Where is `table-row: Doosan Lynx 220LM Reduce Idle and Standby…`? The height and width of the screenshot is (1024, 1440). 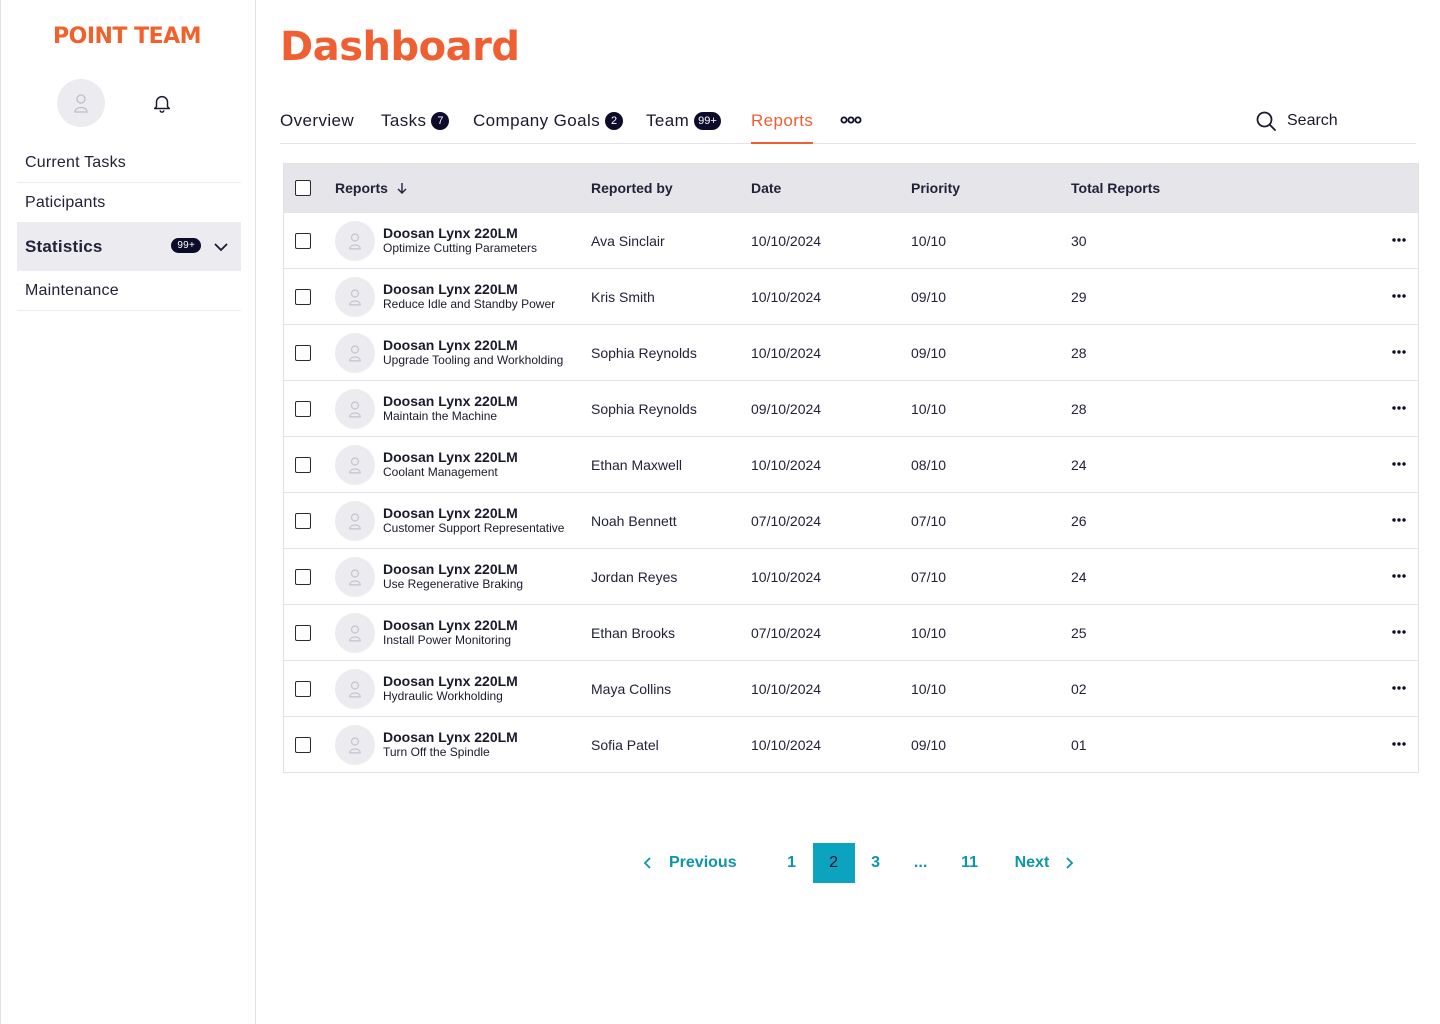
table-row: Doosan Lynx 220LM Reduce Idle and Standby… is located at coordinates (851, 296).